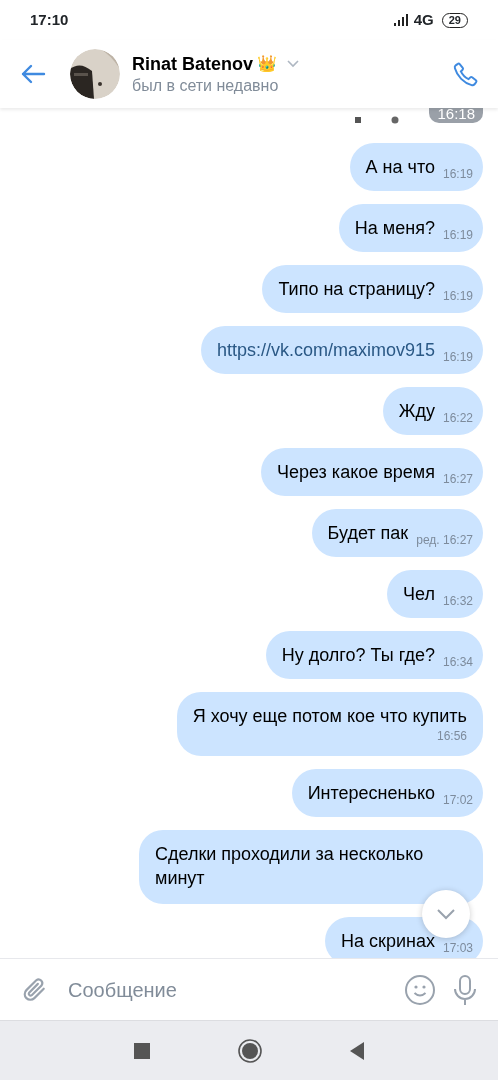  What do you see at coordinates (457, 418) in the screenshot?
I see `message-time: 16:22` at bounding box center [457, 418].